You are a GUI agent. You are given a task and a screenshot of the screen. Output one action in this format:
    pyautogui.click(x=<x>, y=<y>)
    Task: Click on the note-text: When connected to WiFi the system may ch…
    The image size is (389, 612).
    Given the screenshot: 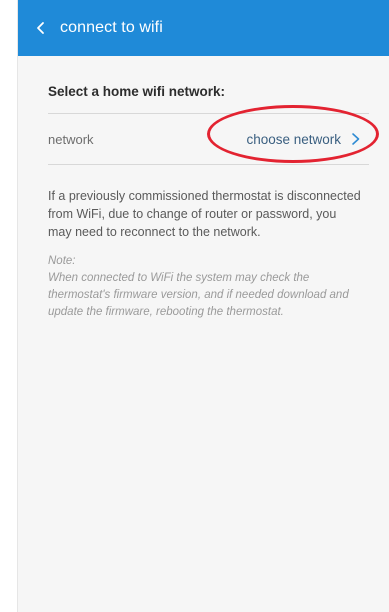 What is the action you would take?
    pyautogui.click(x=198, y=295)
    